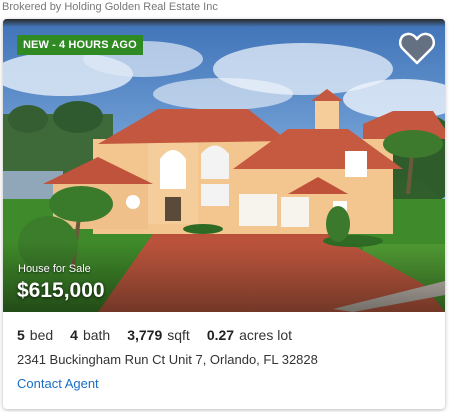  Describe the element at coordinates (58, 383) in the screenshot. I see `contact-agent-link: Contact Agent` at that location.